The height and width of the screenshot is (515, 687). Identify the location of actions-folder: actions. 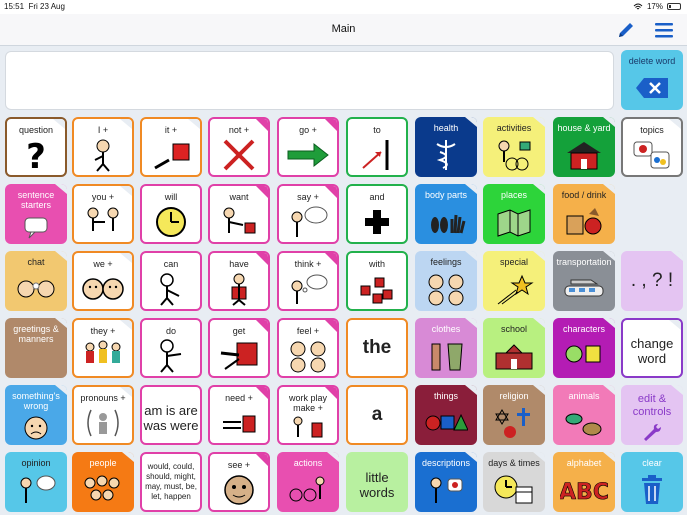
(308, 482).